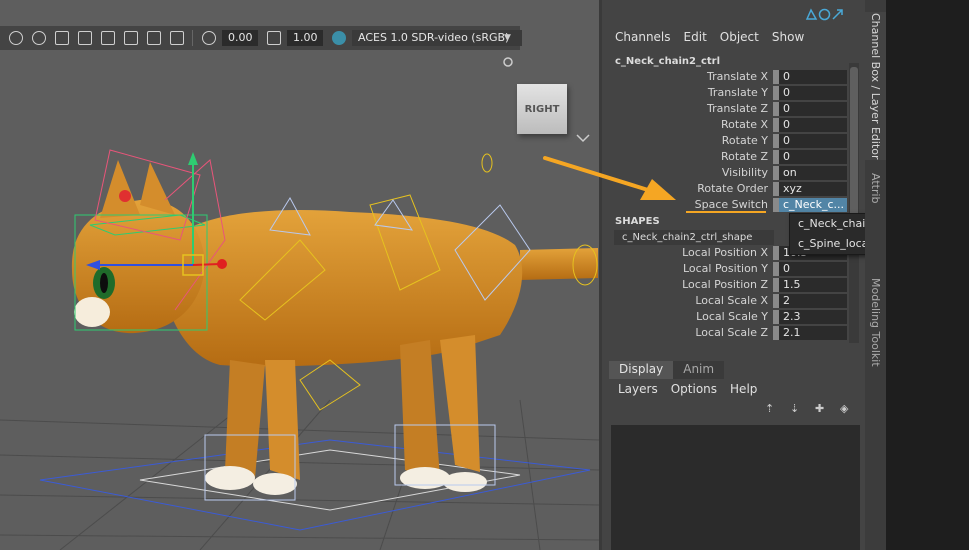  What do you see at coordinates (772, 408) in the screenshot?
I see `move-layer-up-icon: ⇡` at bounding box center [772, 408].